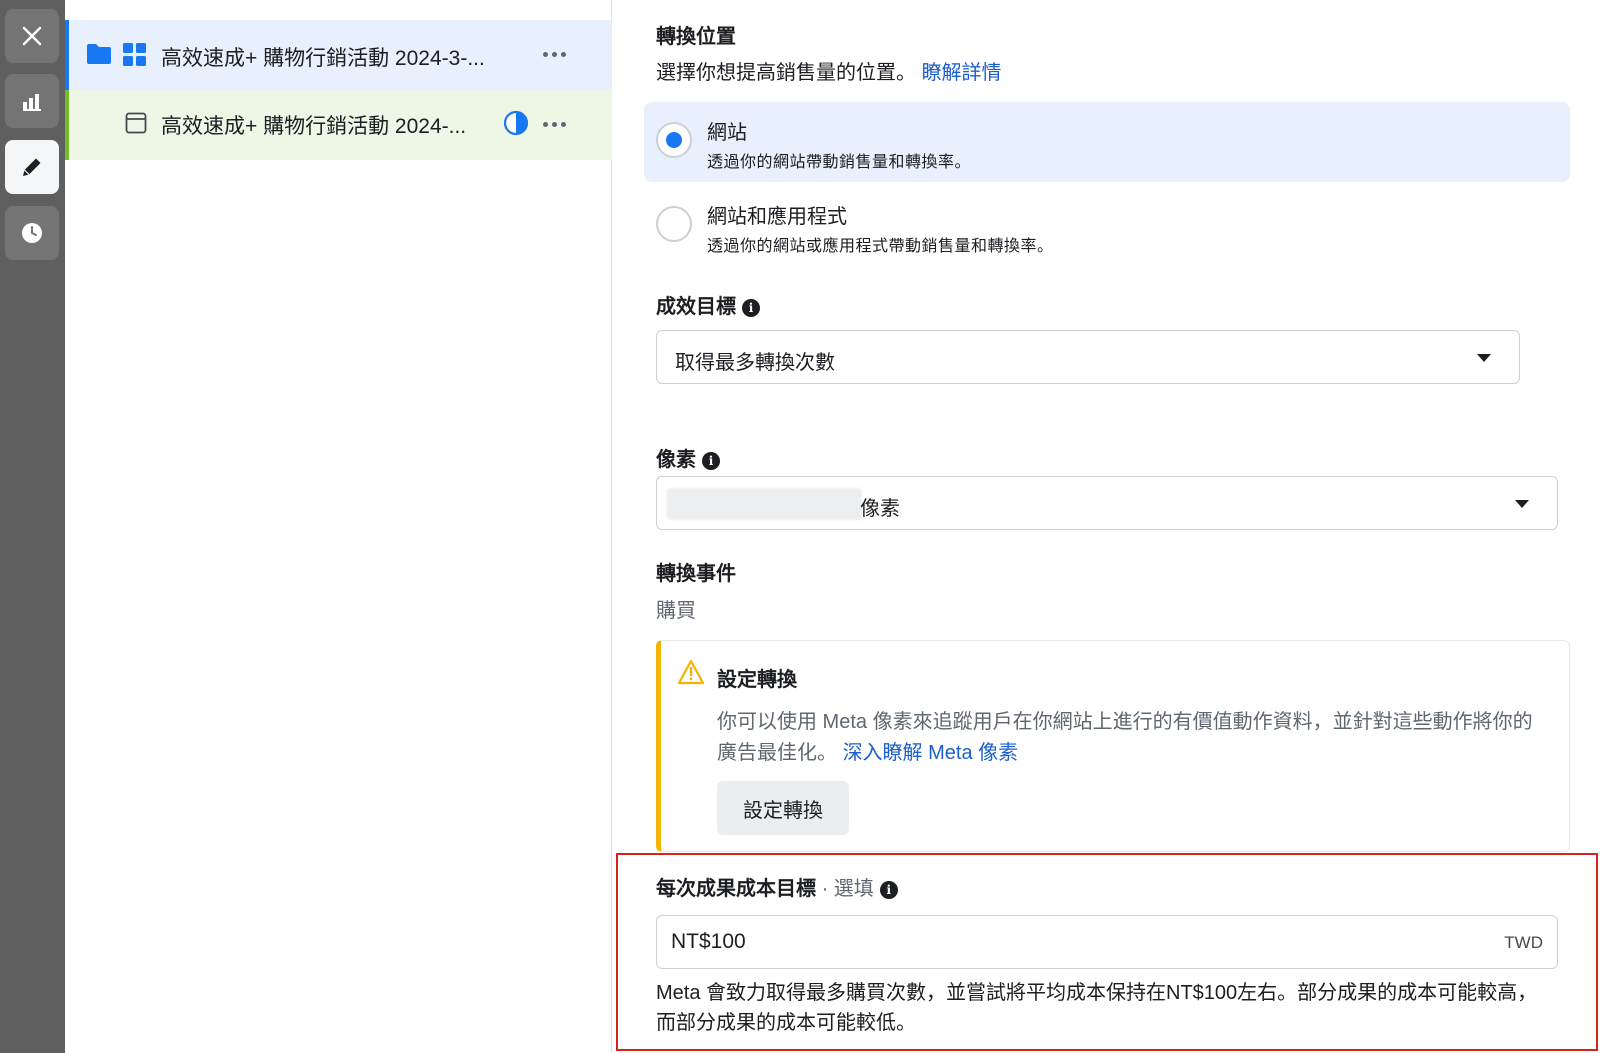  I want to click on cost-value: NT$100, so click(708, 941).